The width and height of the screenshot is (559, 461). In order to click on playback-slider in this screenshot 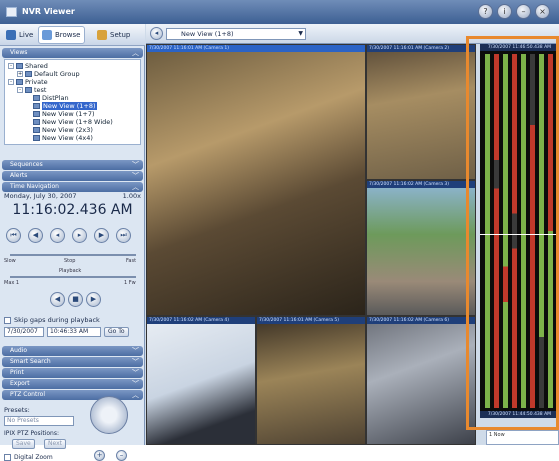, I will do `click(73, 277)`.